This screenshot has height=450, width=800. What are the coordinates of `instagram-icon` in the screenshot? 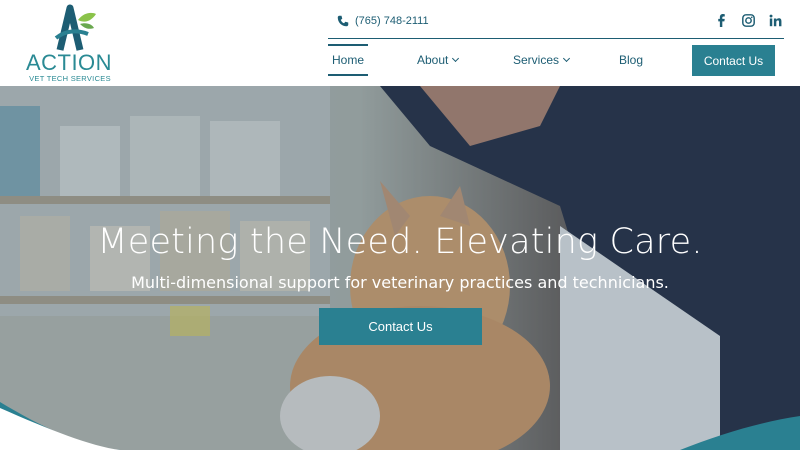 It's located at (748, 20).